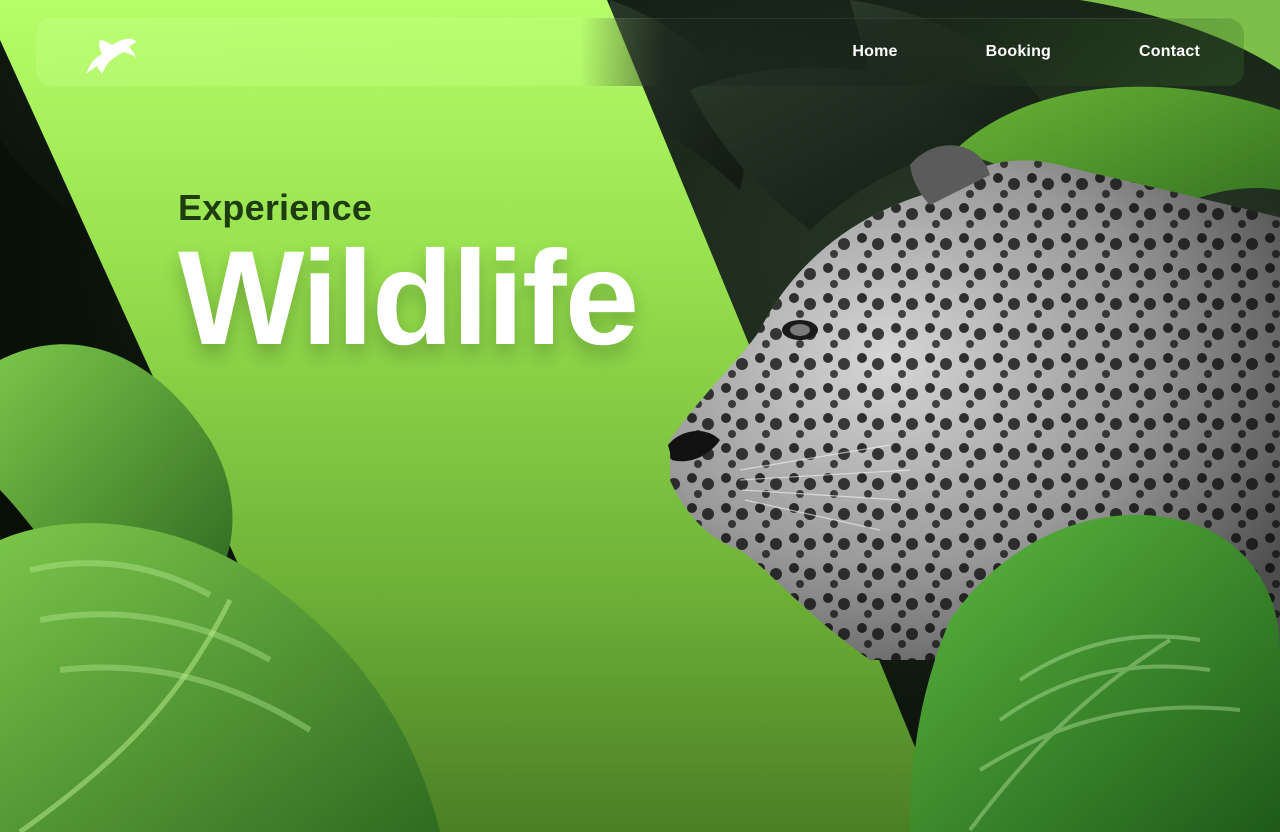 This screenshot has width=1280, height=832. Describe the element at coordinates (111, 56) in the screenshot. I see `puma-logo-icon-svg` at that location.